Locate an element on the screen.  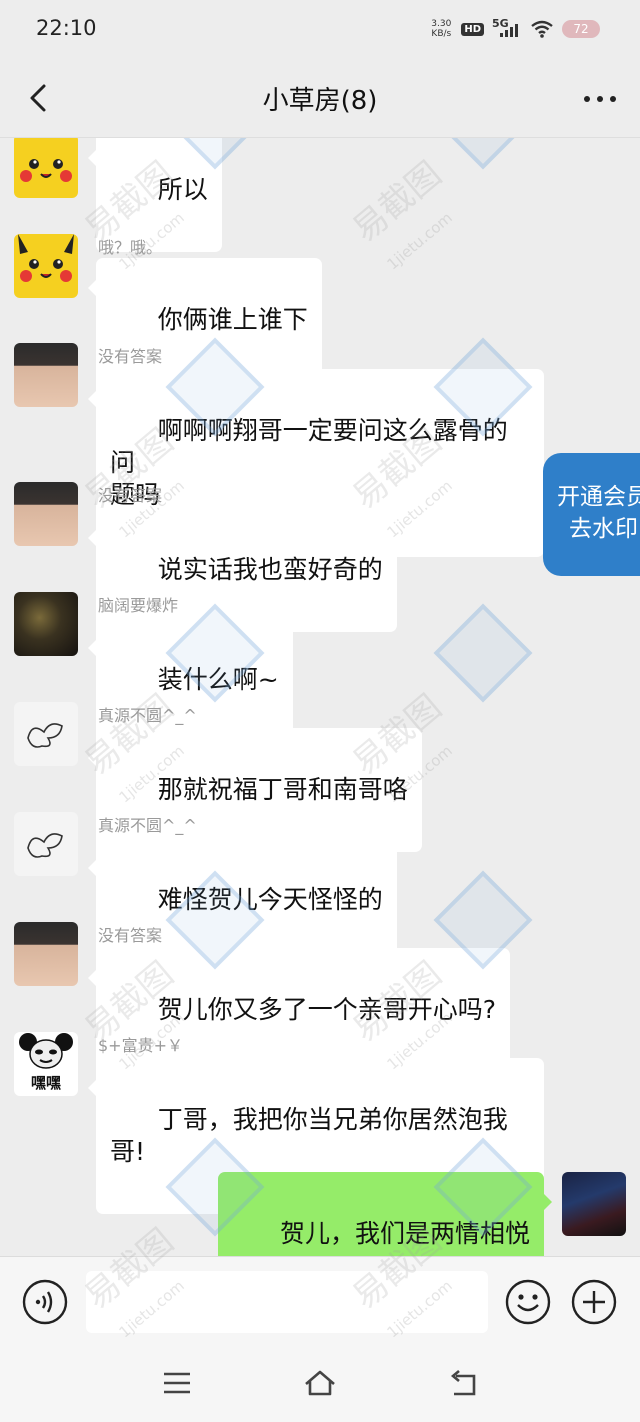
battery-icon: 72 is located at coordinates (581, 29).